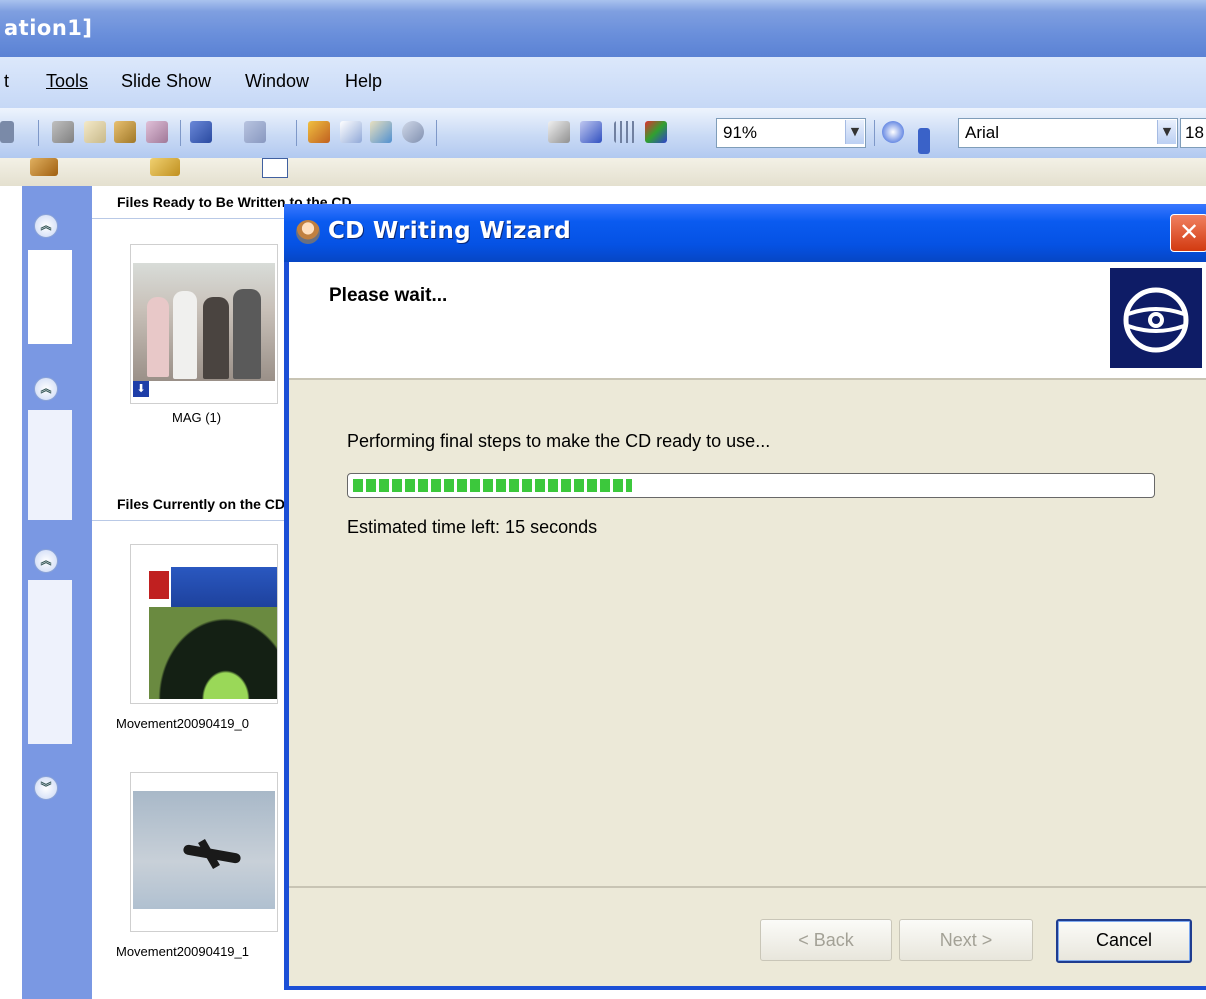 The height and width of the screenshot is (999, 1206). I want to click on expand-all-icon, so click(559, 132).